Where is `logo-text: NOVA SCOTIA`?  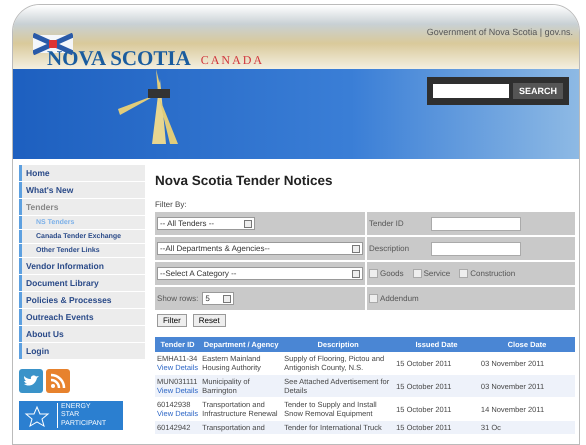 logo-text: NOVA SCOTIA is located at coordinates (119, 58).